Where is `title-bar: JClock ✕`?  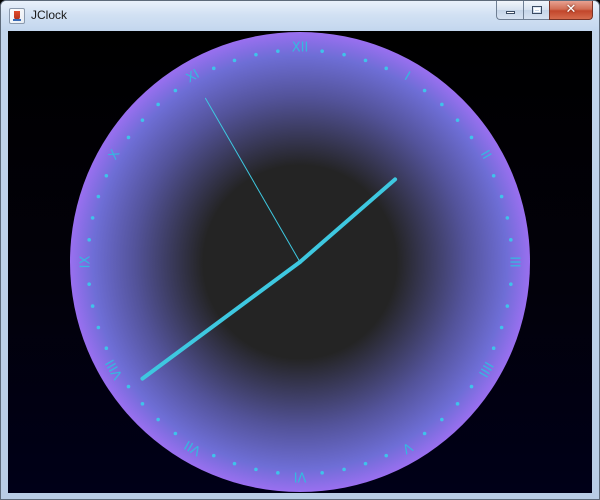
title-bar: JClock ✕ is located at coordinates (300, 16).